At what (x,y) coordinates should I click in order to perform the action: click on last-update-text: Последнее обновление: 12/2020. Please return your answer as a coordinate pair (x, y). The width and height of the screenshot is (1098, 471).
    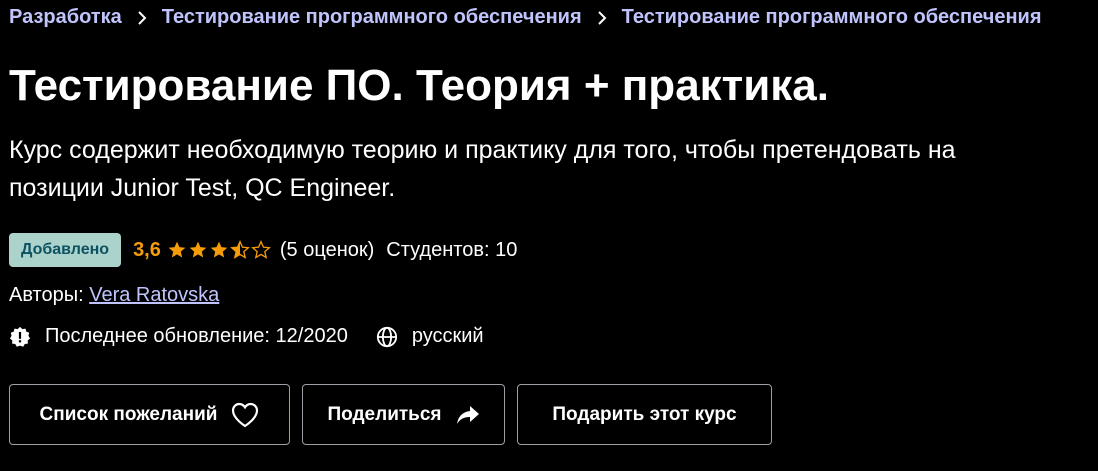
    Looking at the image, I should click on (196, 336).